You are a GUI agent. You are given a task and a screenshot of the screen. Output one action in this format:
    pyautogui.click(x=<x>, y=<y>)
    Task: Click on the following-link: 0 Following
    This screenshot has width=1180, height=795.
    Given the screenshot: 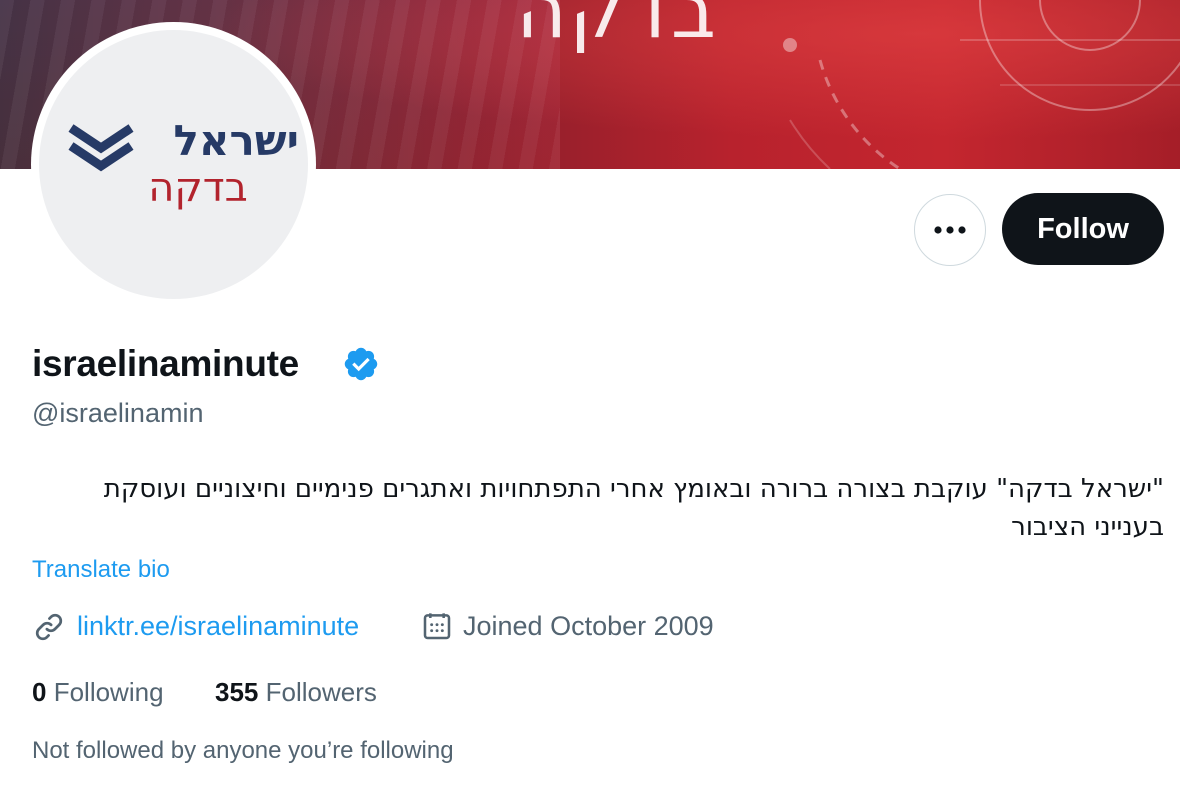 What is the action you would take?
    pyautogui.click(x=98, y=692)
    